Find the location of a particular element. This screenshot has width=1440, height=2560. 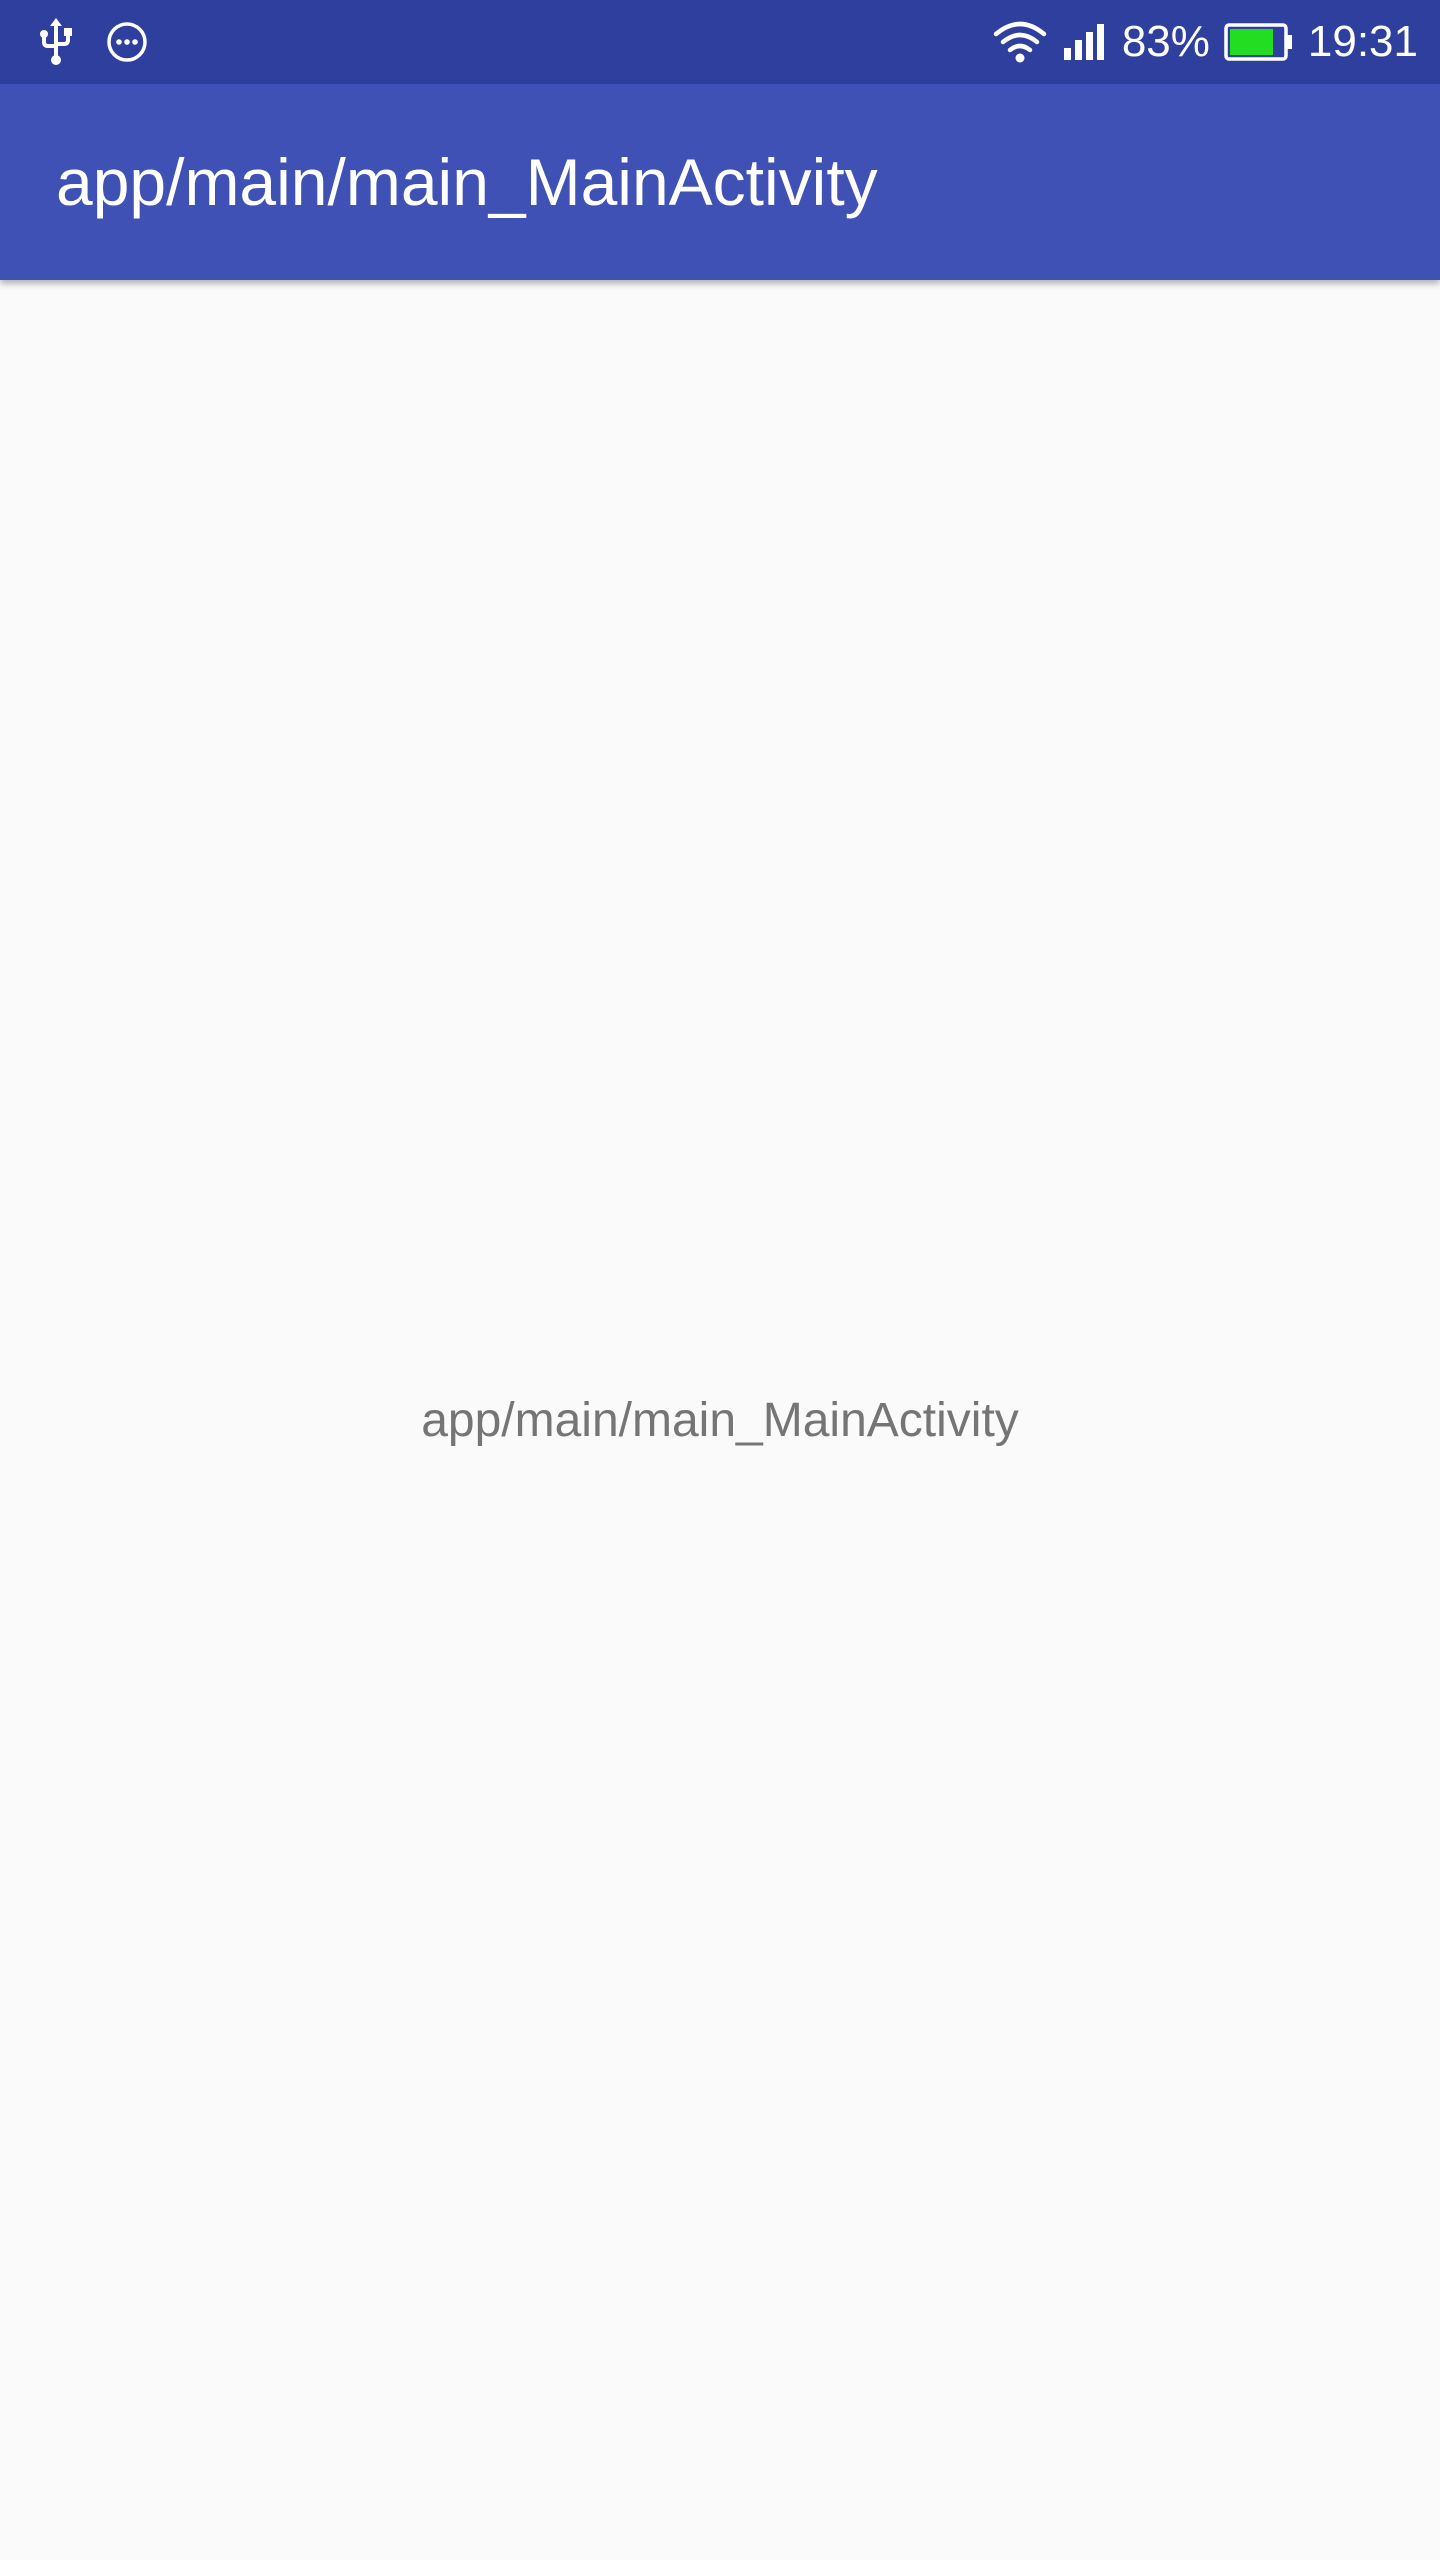

wifi-icon is located at coordinates (1020, 42).